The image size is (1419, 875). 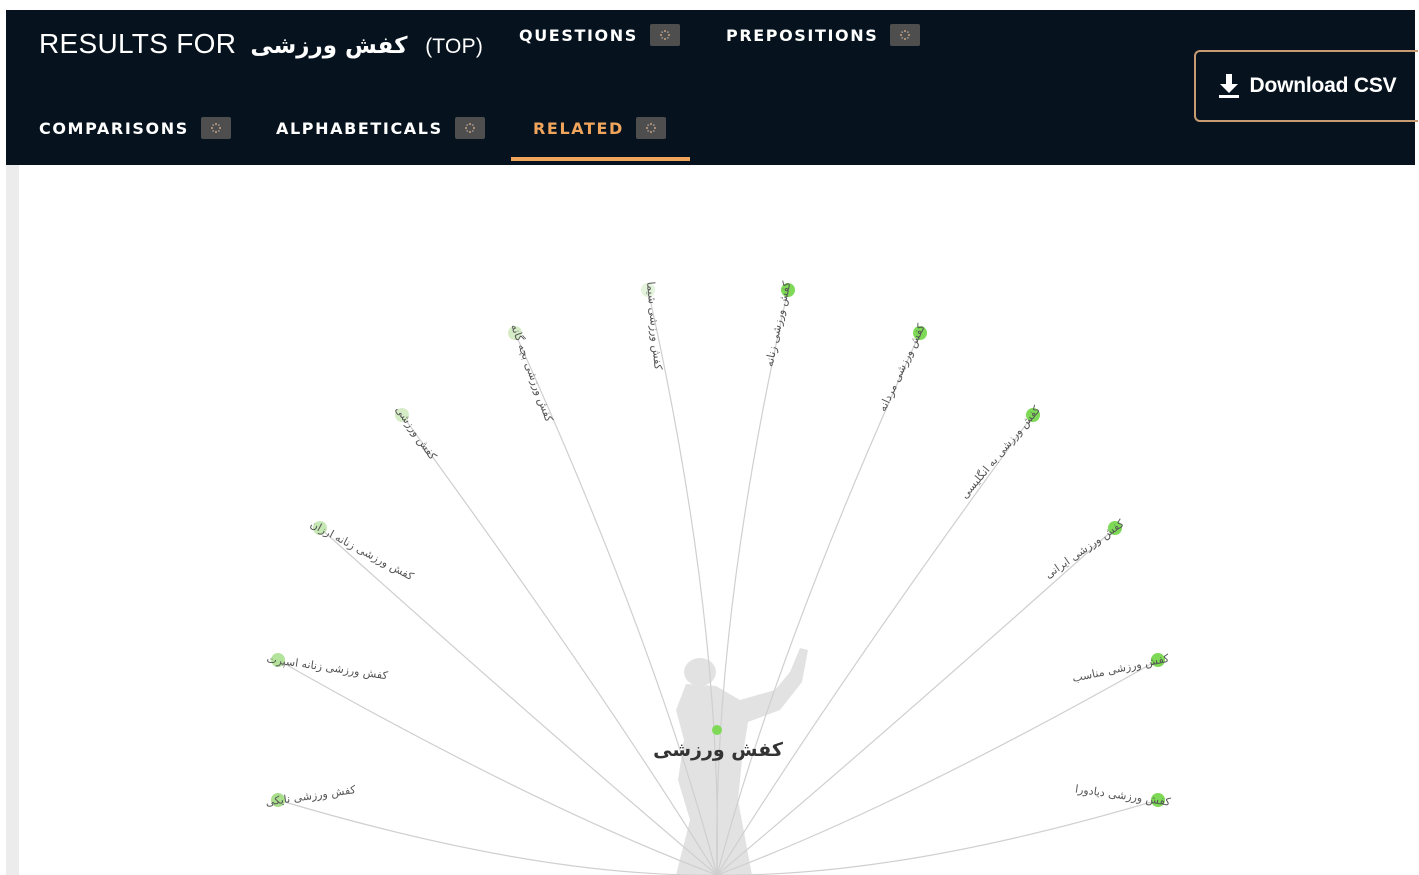 I want to click on graph-node: کفش ورزشی شیما, so click(x=653, y=326).